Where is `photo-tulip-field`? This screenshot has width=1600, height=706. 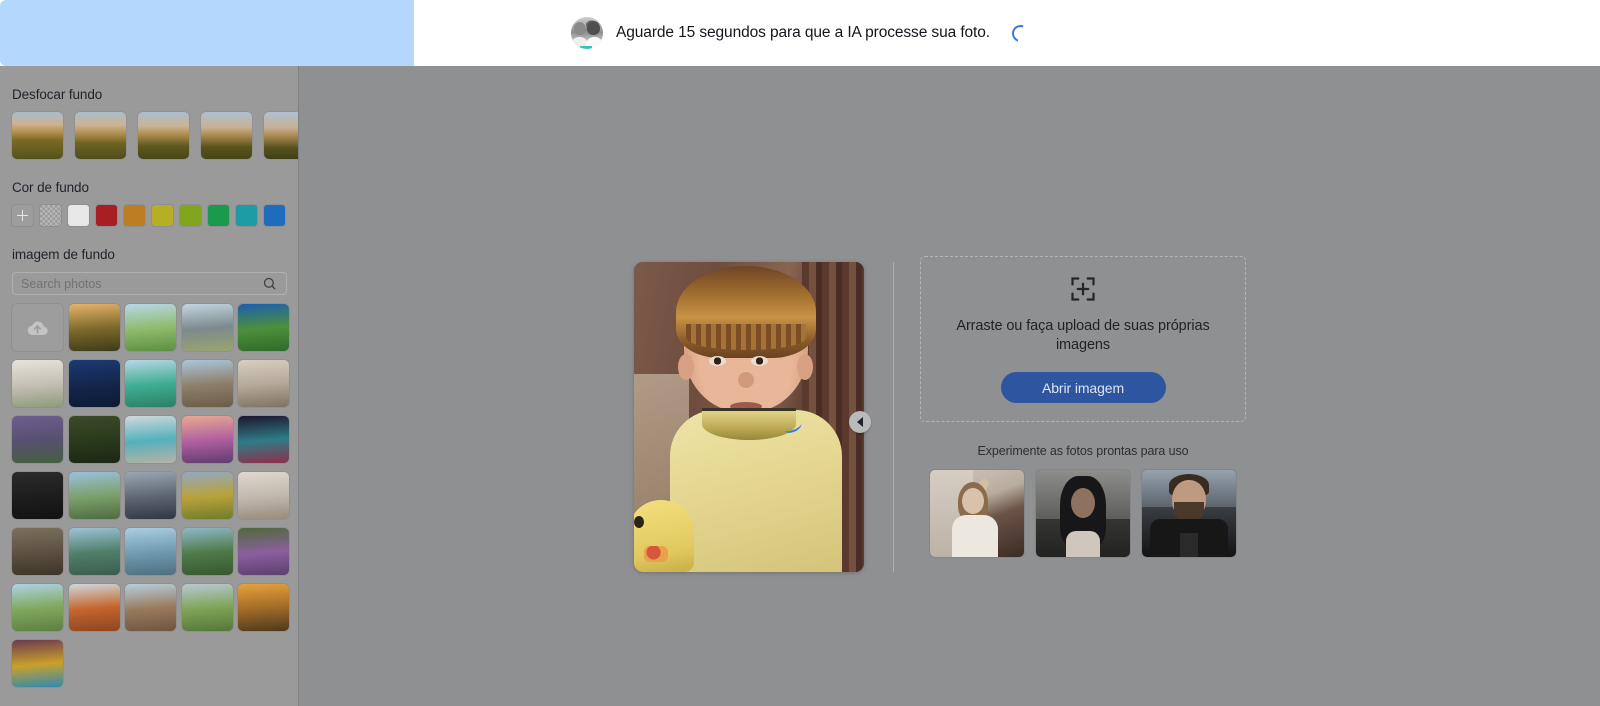
photo-tulip-field is located at coordinates (207, 495).